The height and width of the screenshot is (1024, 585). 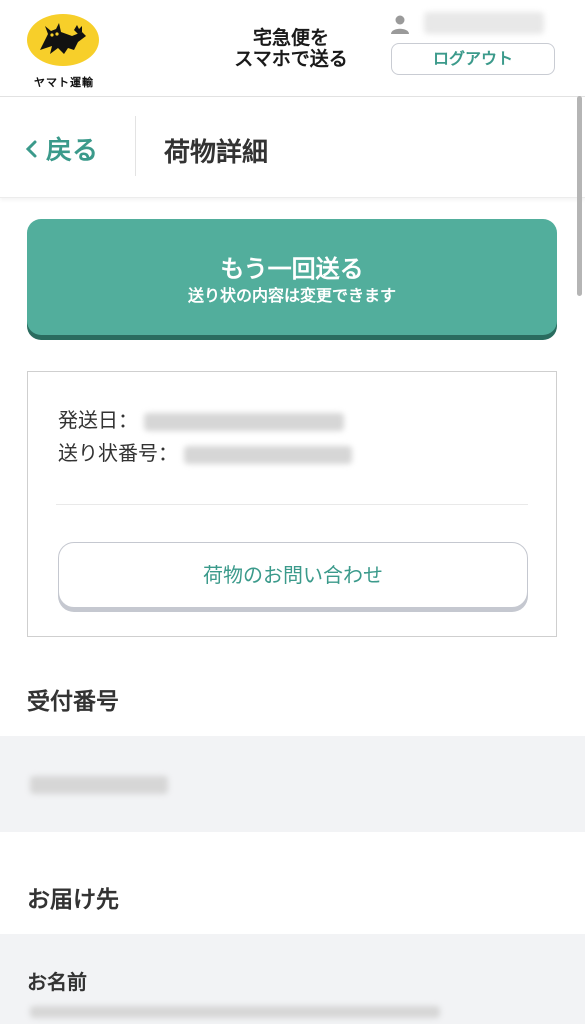 I want to click on name-label: お名前, so click(x=57, y=982).